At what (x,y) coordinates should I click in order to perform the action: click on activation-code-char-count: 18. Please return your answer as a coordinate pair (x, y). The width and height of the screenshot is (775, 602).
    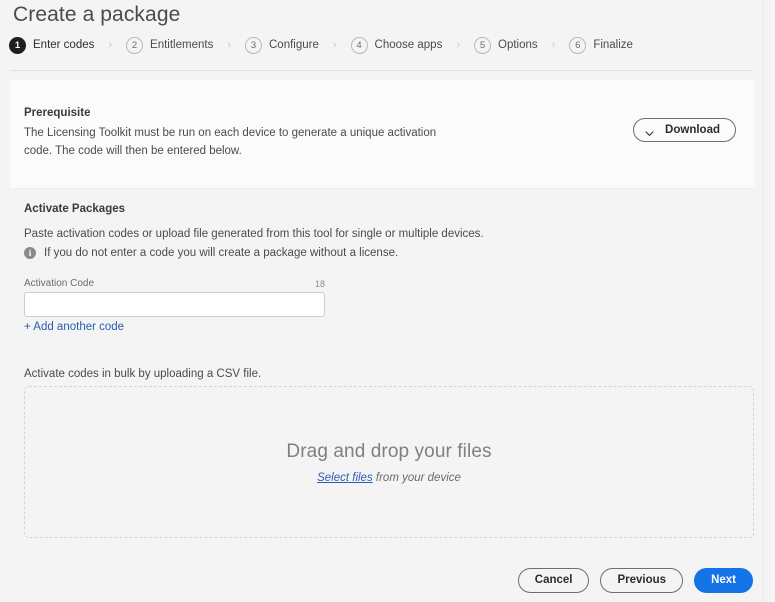
    Looking at the image, I should click on (319, 284).